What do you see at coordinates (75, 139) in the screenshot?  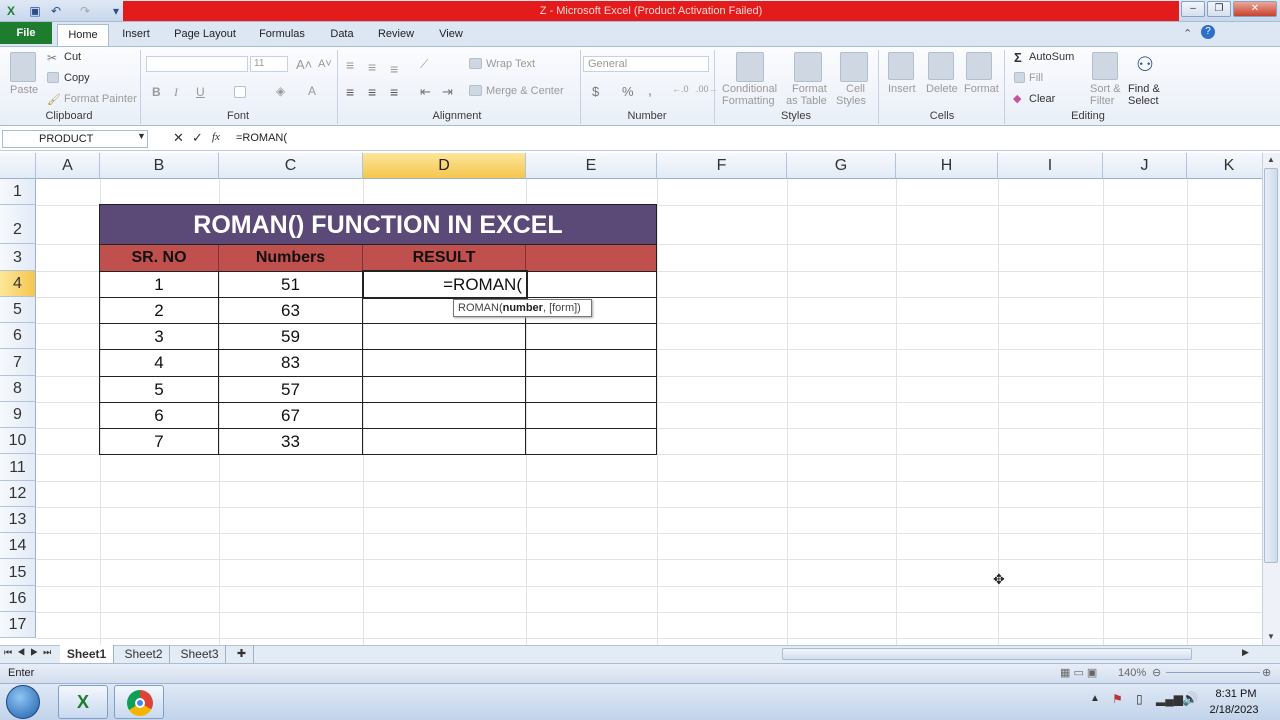 I see `name-box: PRODUCT` at bounding box center [75, 139].